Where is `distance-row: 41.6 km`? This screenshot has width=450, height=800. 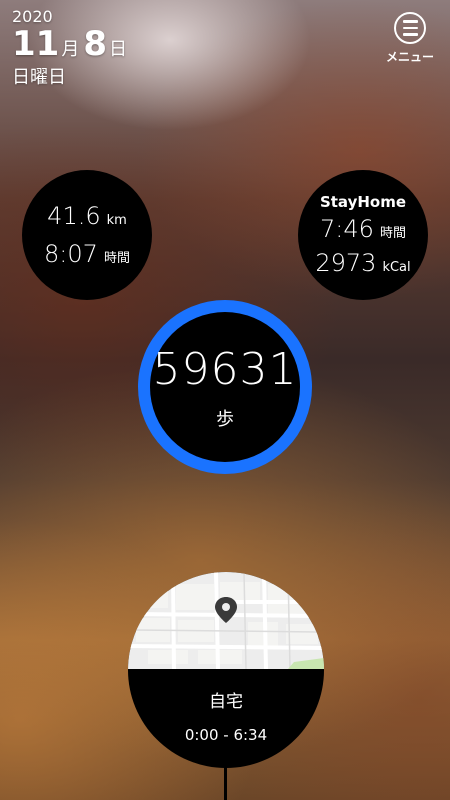
distance-row: 41.6 km is located at coordinates (87, 216).